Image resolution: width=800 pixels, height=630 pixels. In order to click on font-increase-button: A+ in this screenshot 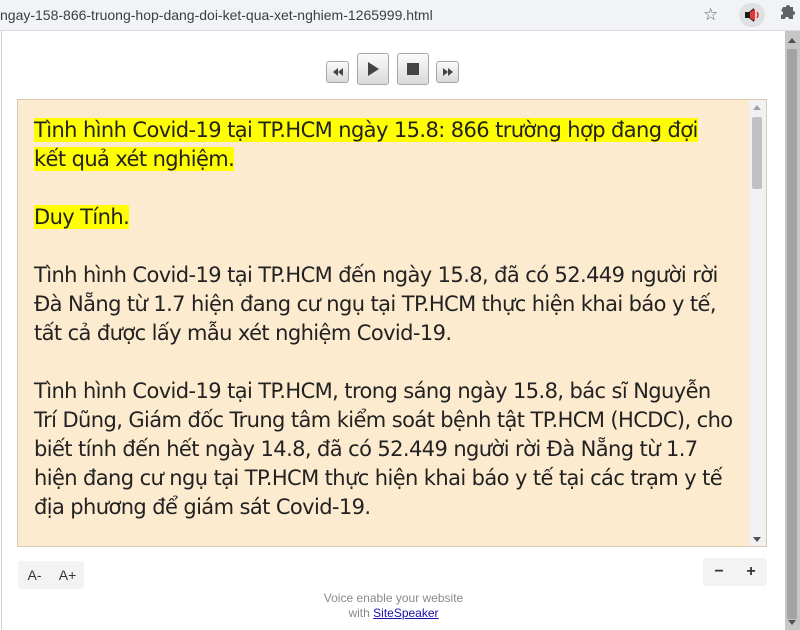, I will do `click(67, 575)`.